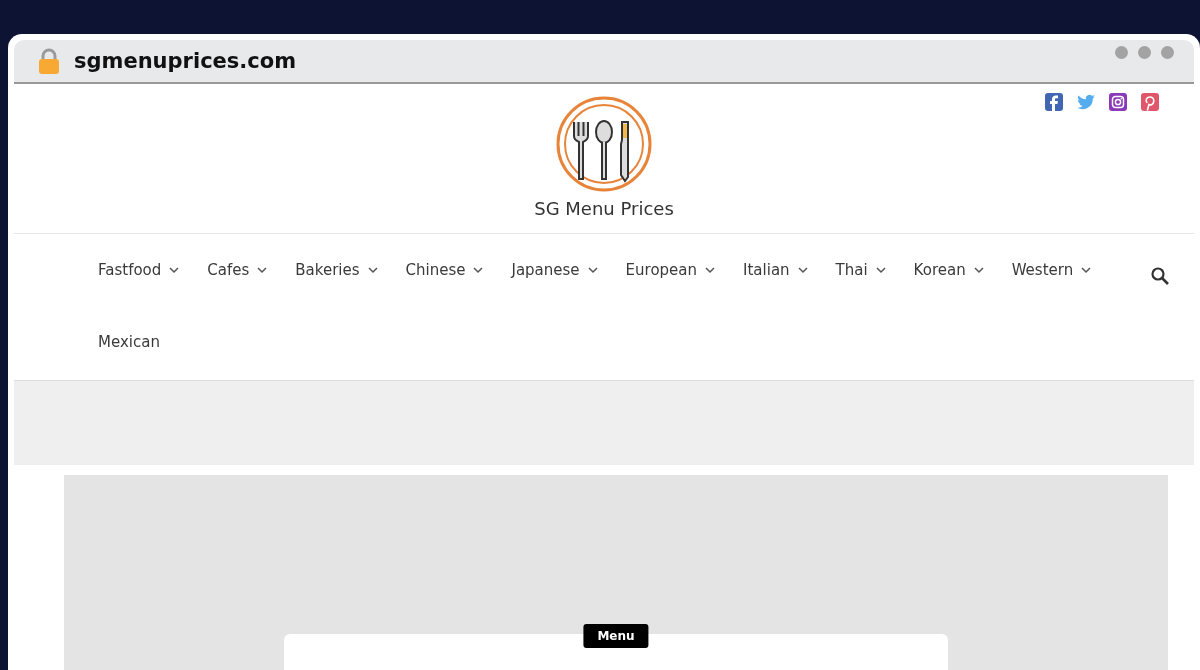 This screenshot has height=670, width=1200. What do you see at coordinates (129, 342) in the screenshot?
I see `nav-item: Mexican` at bounding box center [129, 342].